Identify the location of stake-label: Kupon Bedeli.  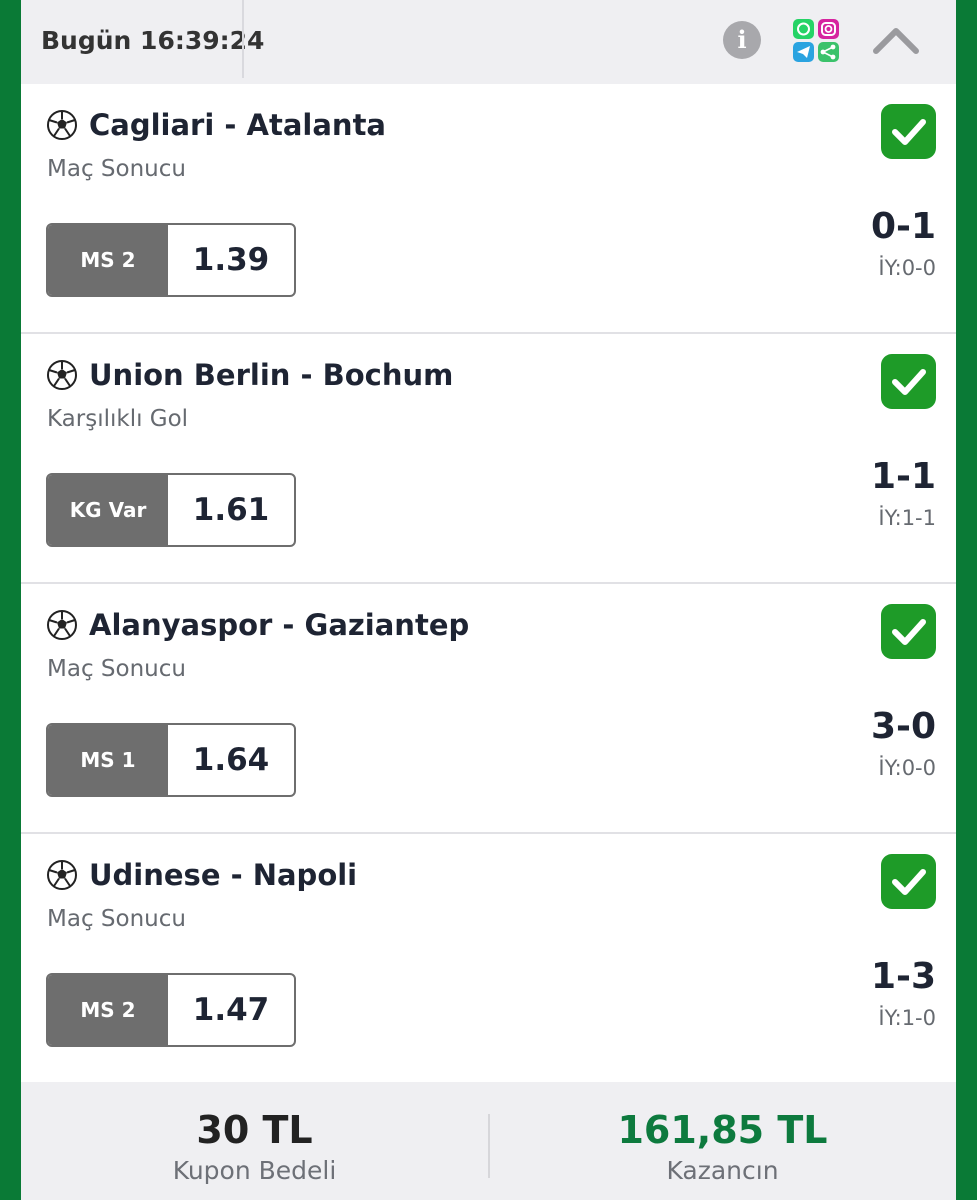
(254, 1170).